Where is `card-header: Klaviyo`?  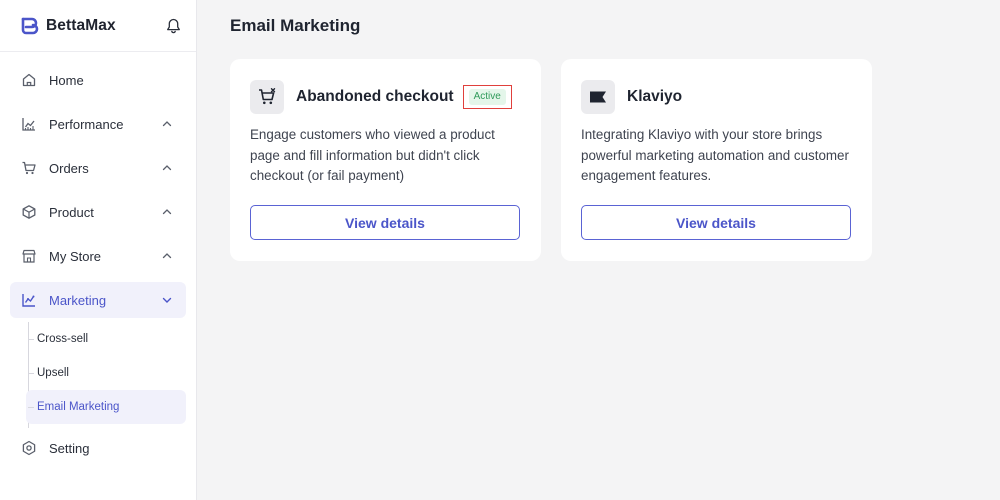 card-header: Klaviyo is located at coordinates (716, 97).